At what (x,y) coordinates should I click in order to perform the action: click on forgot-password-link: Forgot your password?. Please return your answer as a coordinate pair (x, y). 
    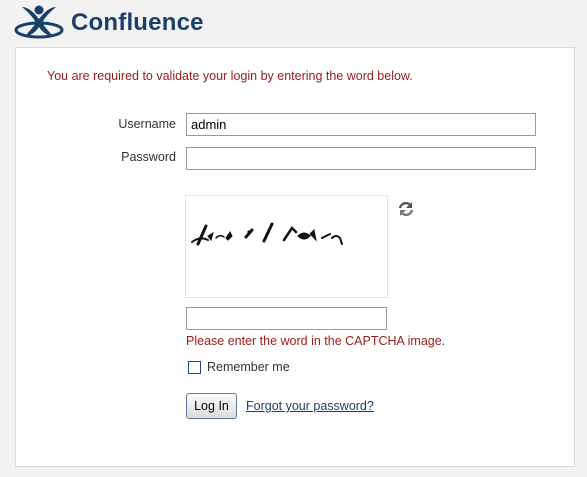
    Looking at the image, I should click on (310, 406).